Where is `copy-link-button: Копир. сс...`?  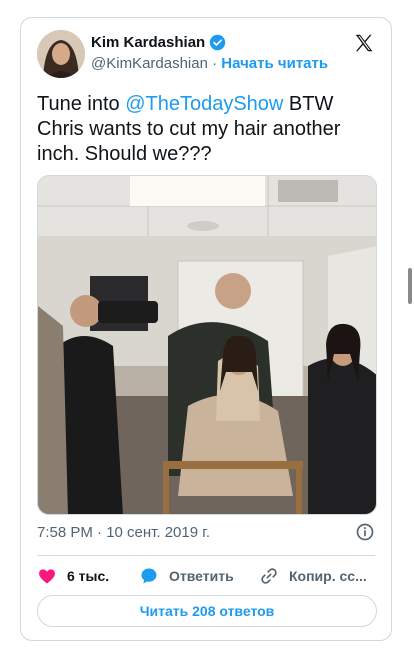 copy-link-button: Копир. сс... is located at coordinates (313, 576).